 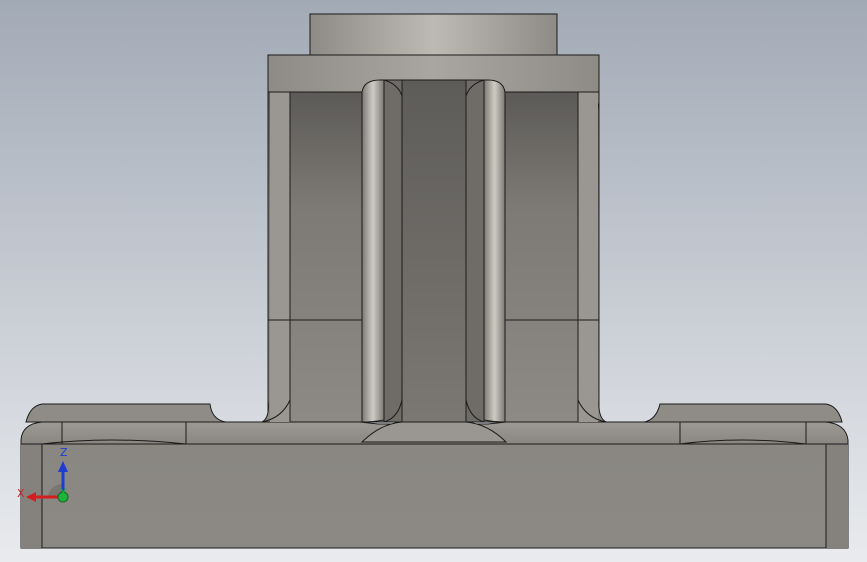 What do you see at coordinates (393, 251) in the screenshot?
I see `slot-left-wall` at bounding box center [393, 251].